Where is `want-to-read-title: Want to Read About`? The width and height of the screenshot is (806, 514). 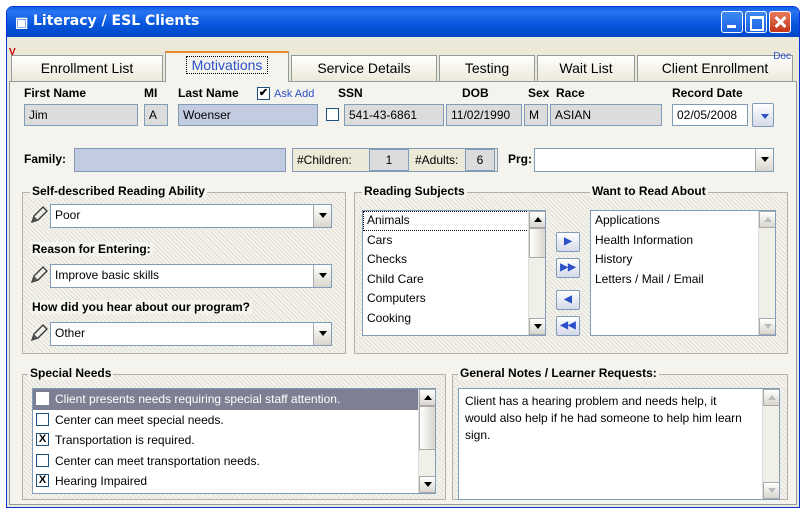 want-to-read-title: Want to Read About is located at coordinates (649, 191).